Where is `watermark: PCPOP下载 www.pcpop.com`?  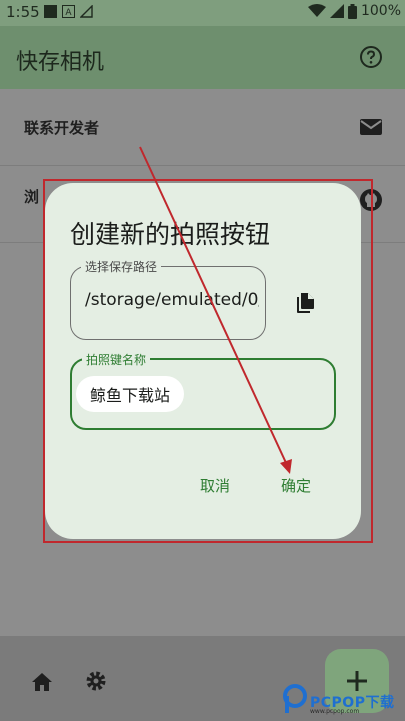 watermark: PCPOP下载 www.pcpop.com is located at coordinates (342, 701).